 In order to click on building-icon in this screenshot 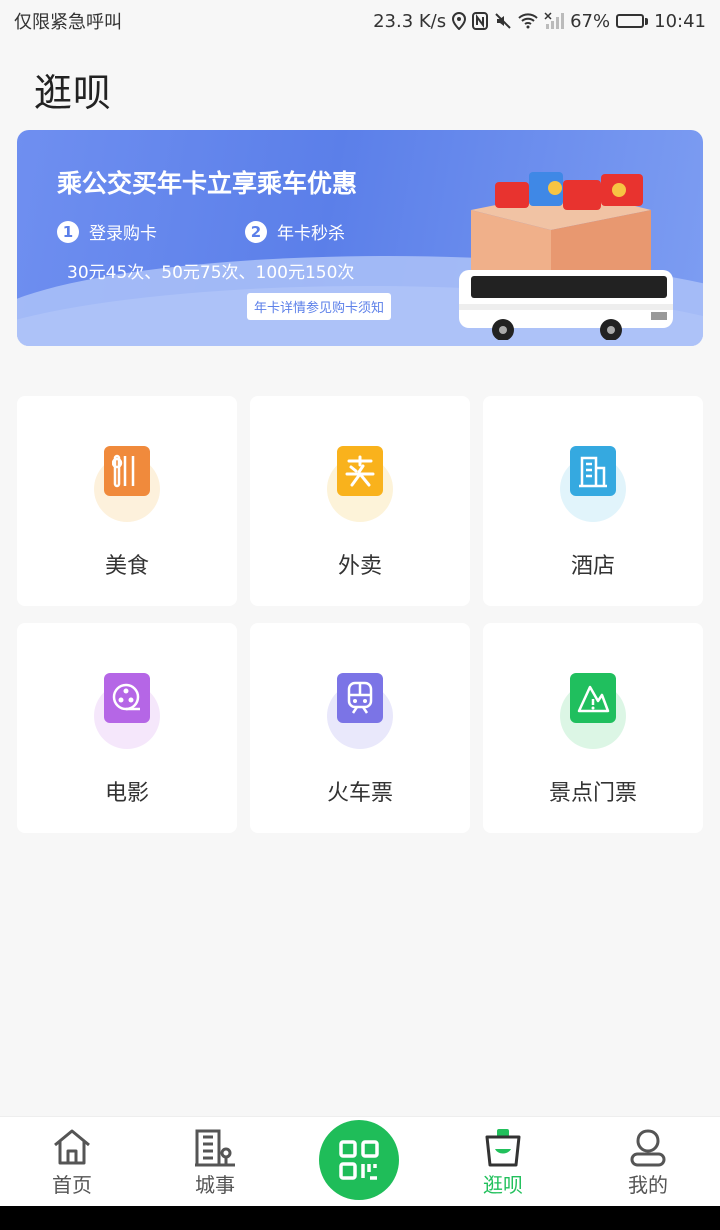, I will do `click(215, 1148)`.